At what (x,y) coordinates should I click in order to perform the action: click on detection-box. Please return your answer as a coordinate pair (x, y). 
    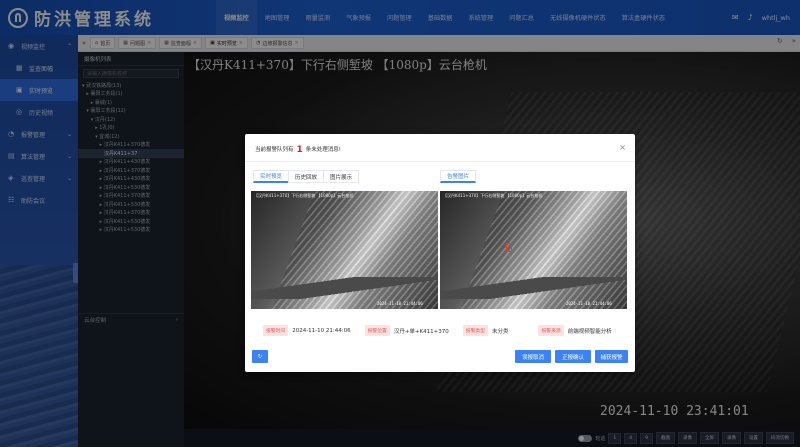
    Looking at the image, I should click on (509, 247).